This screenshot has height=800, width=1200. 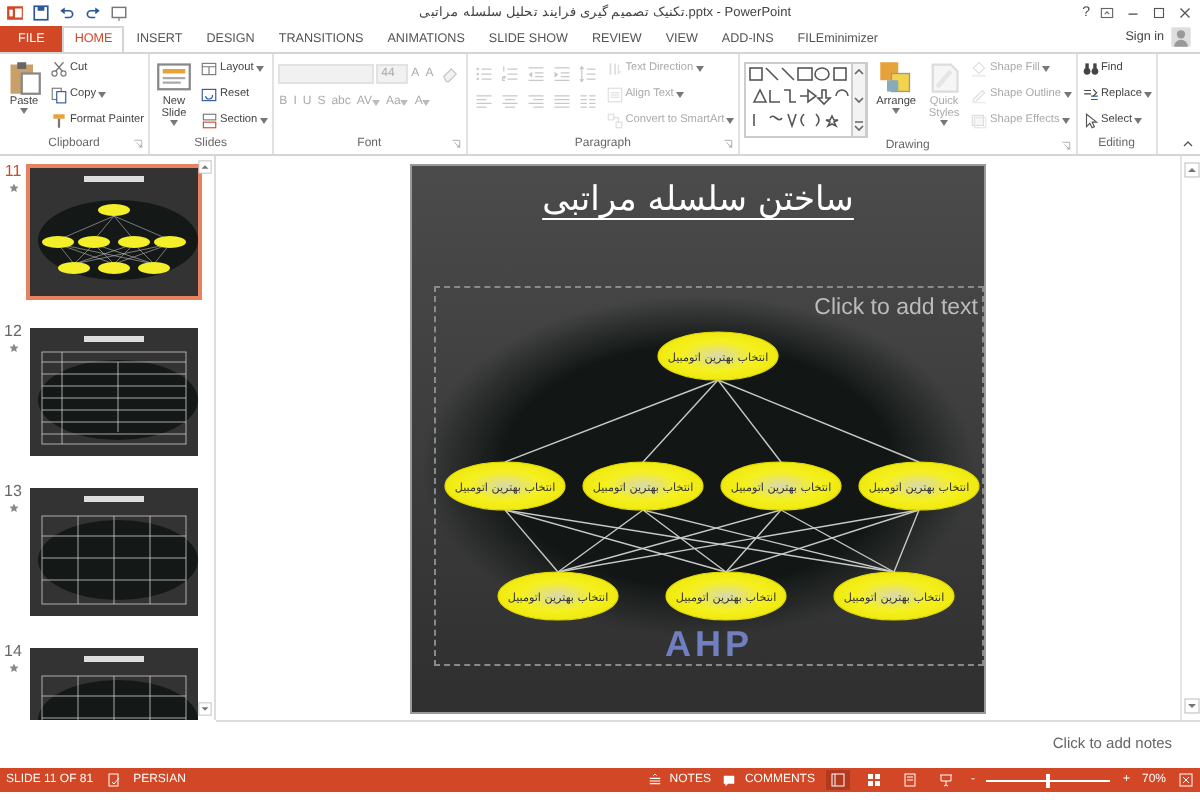 I want to click on pages-icon, so click(x=59, y=95).